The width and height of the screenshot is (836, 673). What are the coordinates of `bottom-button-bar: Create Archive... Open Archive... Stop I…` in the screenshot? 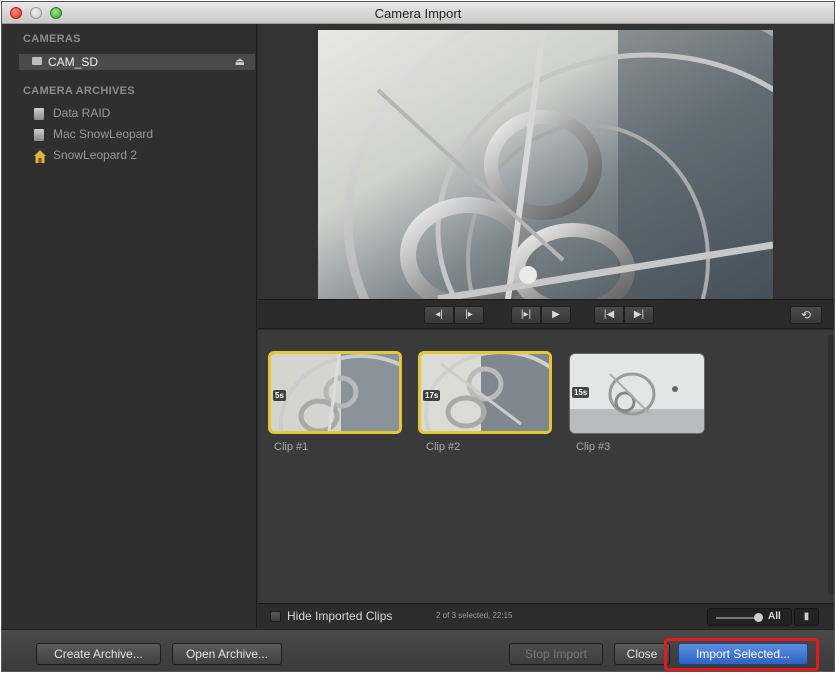 It's located at (418, 650).